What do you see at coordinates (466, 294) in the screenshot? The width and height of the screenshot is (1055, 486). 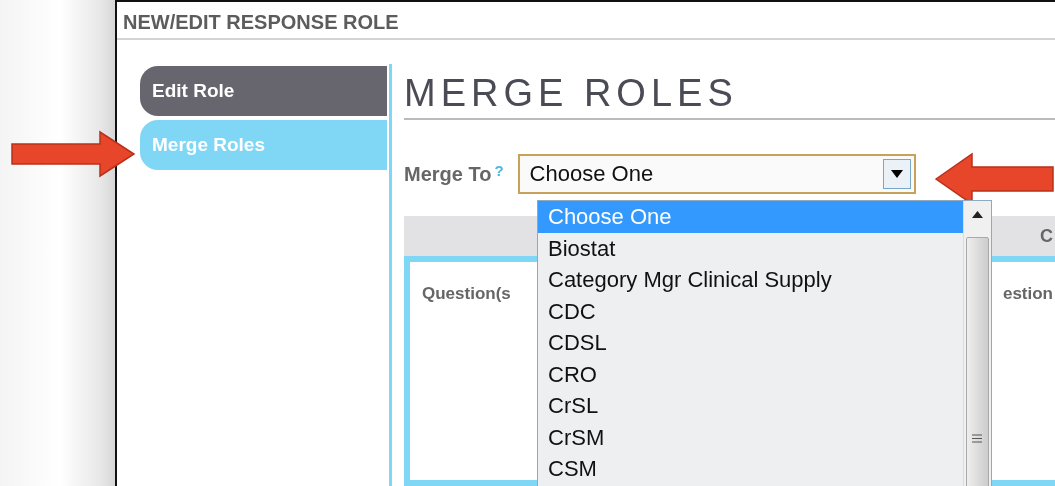 I see `question-label: Question(s` at bounding box center [466, 294].